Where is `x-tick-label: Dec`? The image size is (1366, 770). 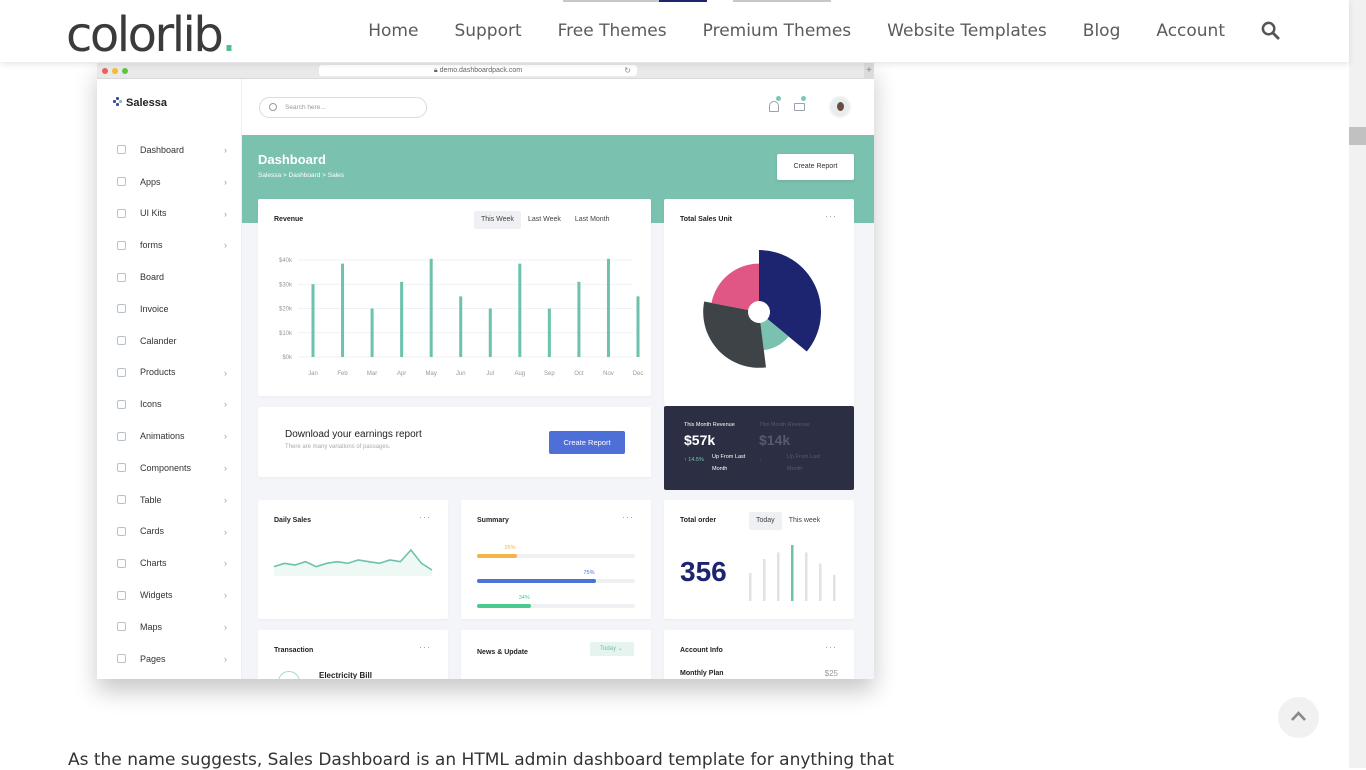 x-tick-label: Dec is located at coordinates (638, 374).